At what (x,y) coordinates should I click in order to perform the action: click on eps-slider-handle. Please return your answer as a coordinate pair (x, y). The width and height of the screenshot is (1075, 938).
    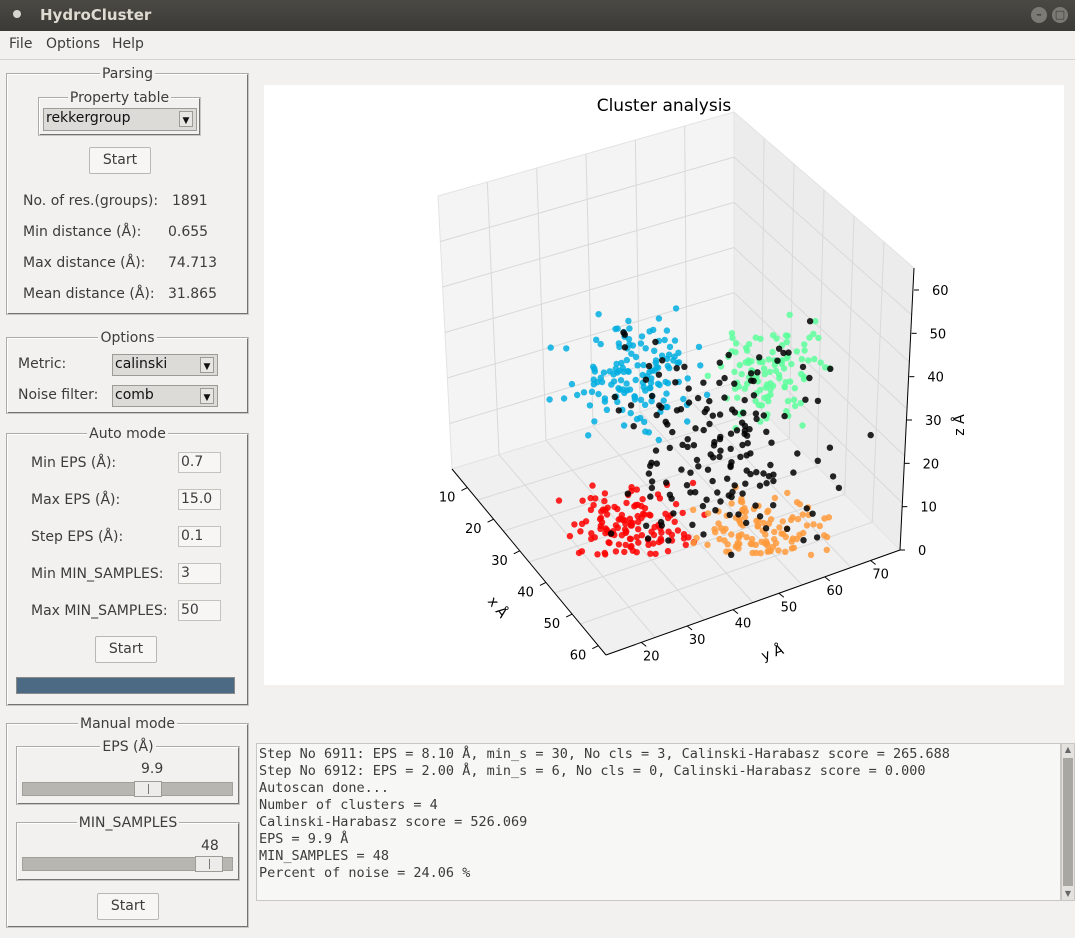
    Looking at the image, I should click on (148, 789).